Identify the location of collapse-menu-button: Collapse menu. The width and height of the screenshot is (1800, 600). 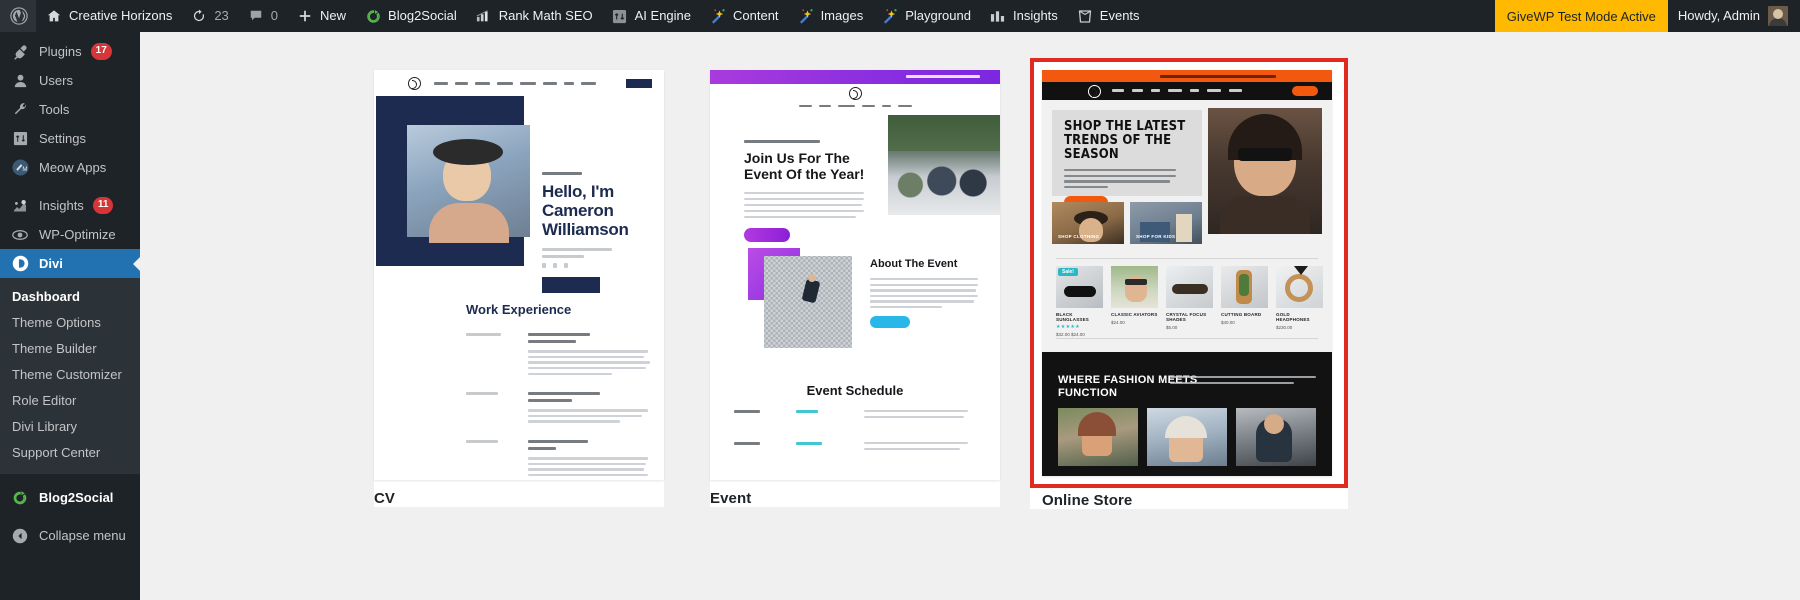
(70, 535).